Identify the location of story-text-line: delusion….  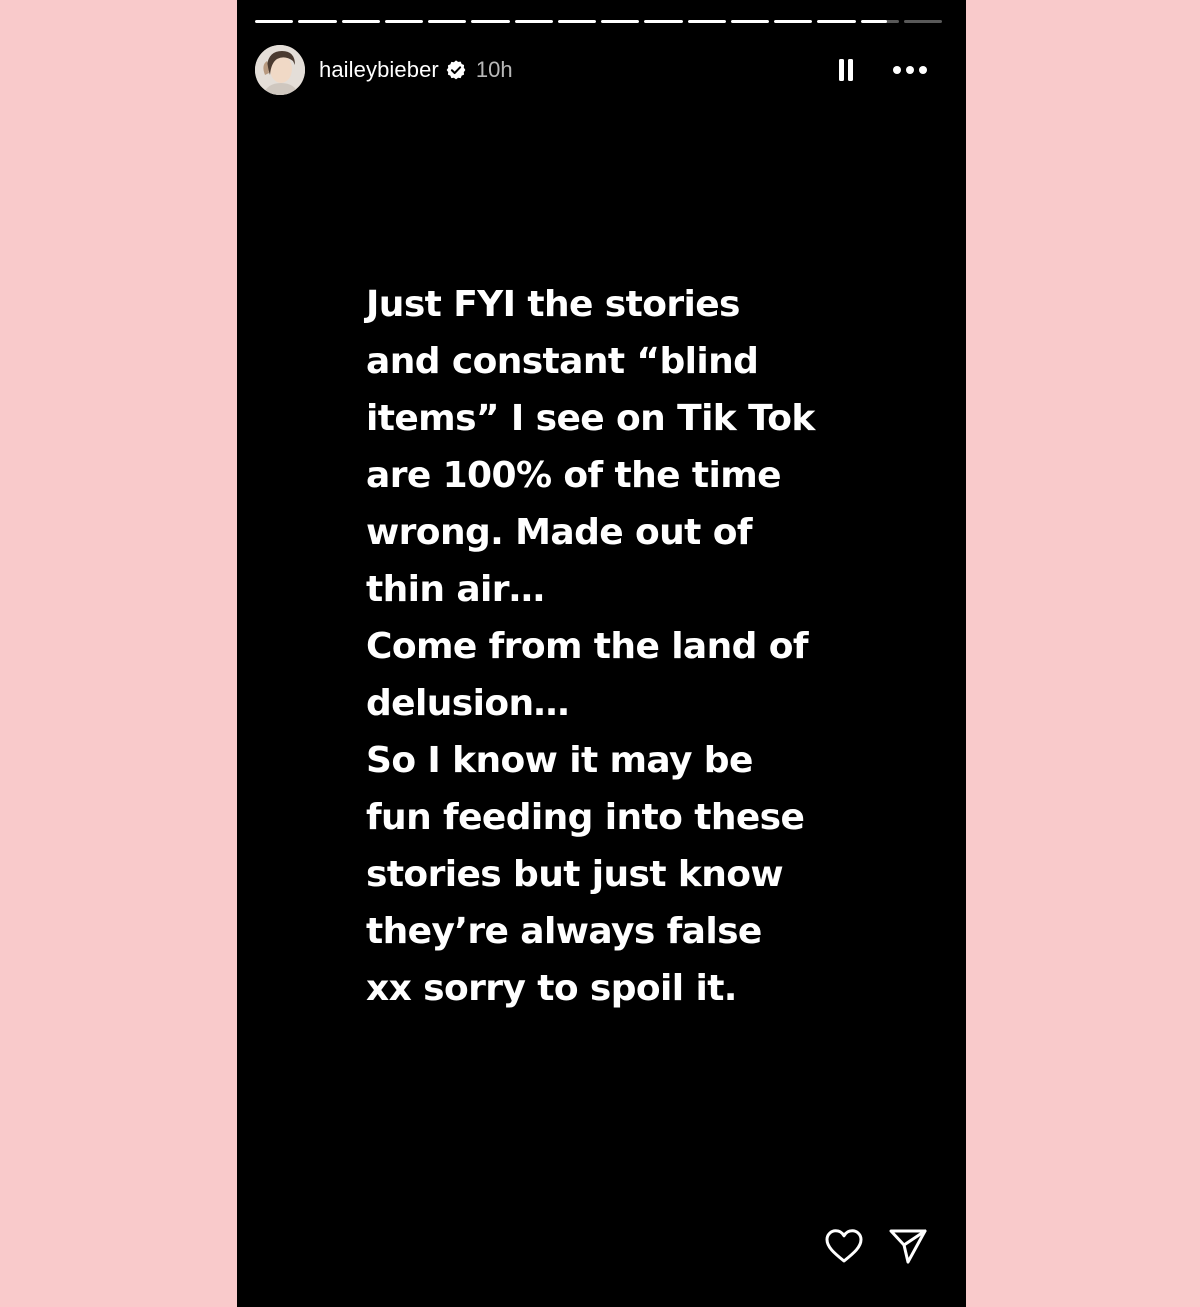
(467, 703).